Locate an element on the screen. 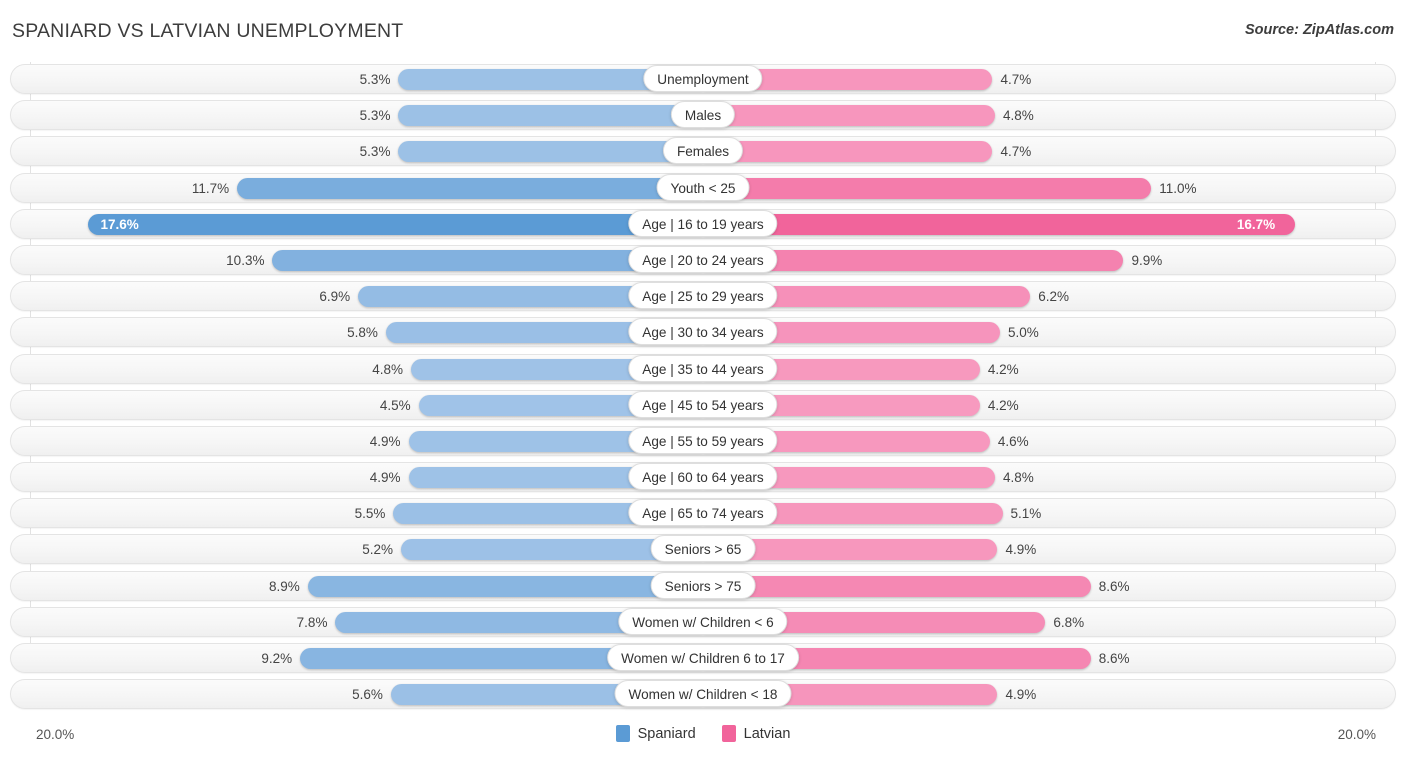  value-label-spaniard: 11.7% is located at coordinates (210, 188).